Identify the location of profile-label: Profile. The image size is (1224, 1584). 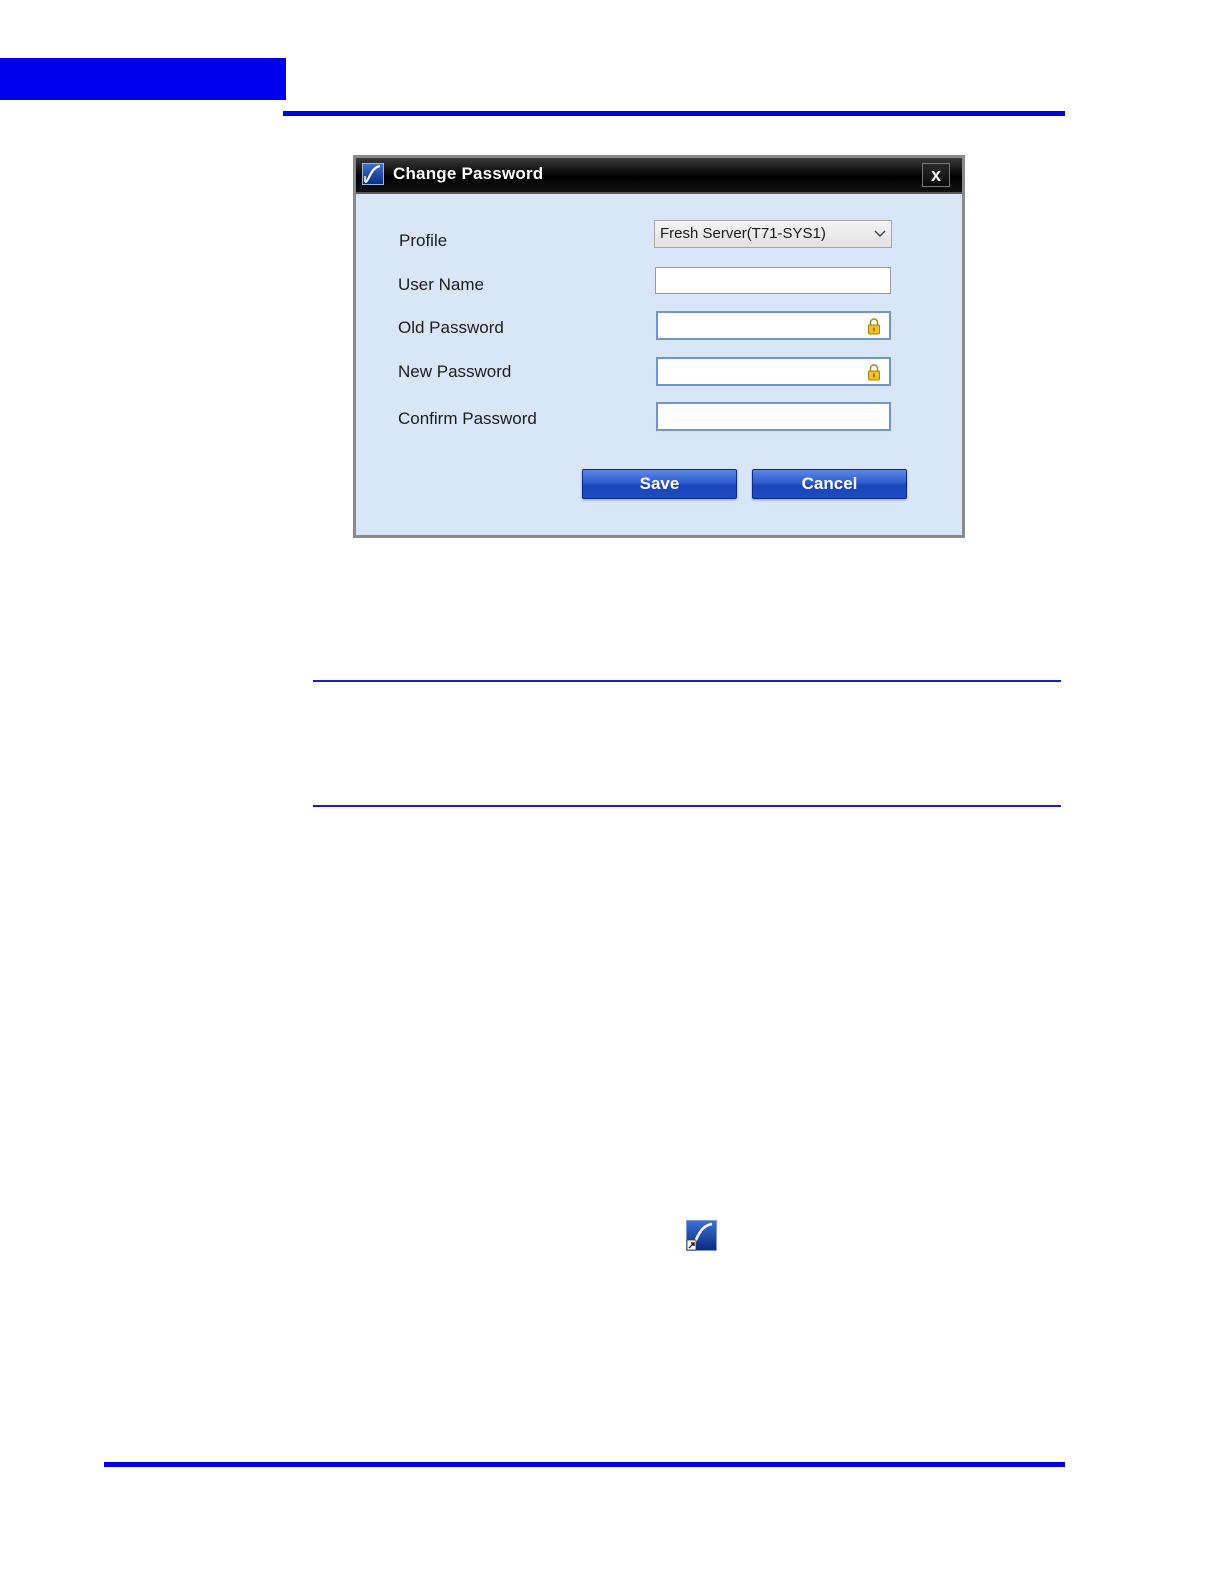
(423, 240).